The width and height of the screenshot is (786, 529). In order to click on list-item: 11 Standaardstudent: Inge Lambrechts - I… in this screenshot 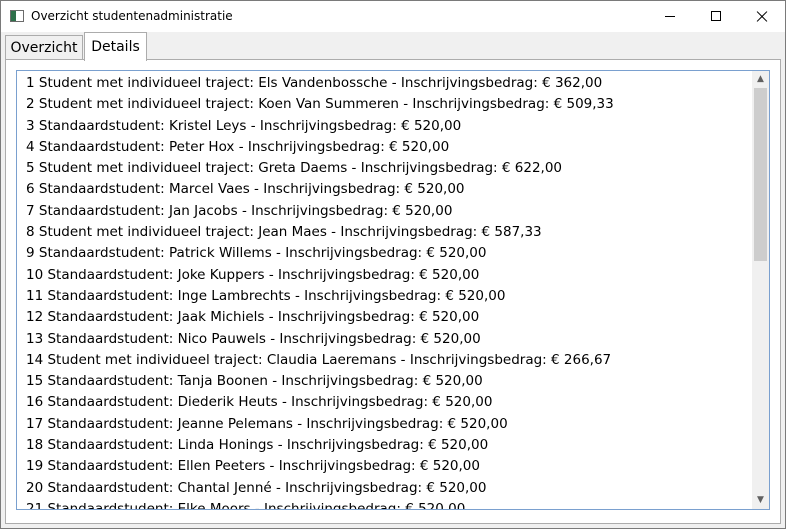, I will do `click(388, 296)`.